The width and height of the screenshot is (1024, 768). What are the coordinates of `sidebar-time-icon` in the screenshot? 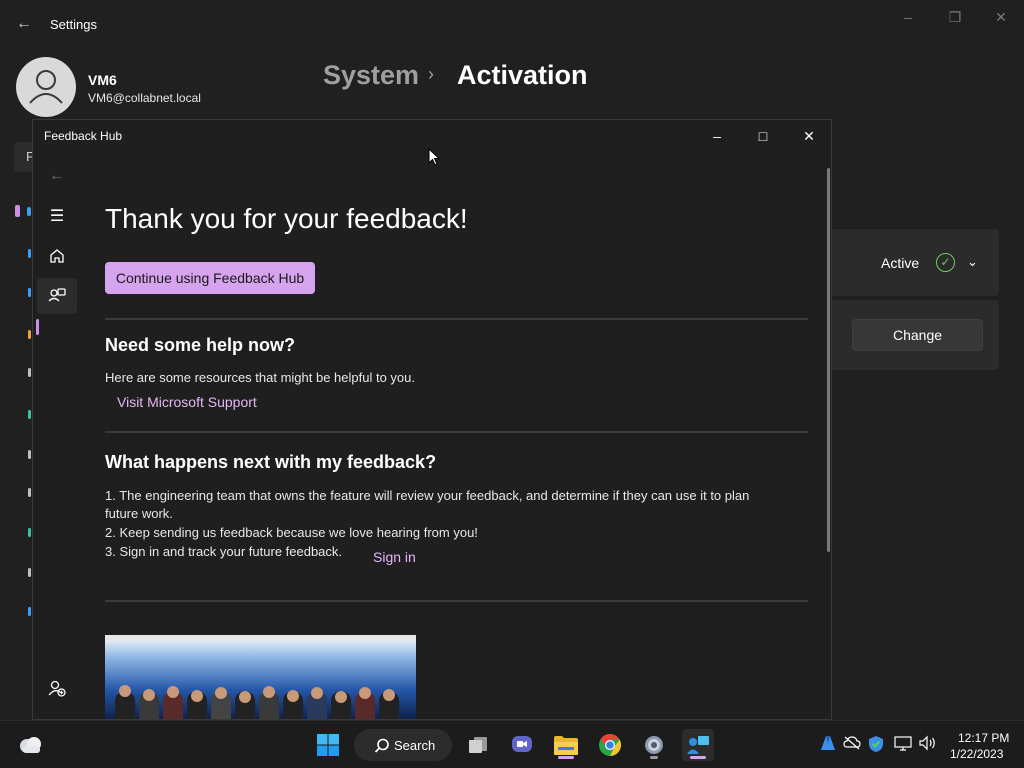 It's located at (29, 454).